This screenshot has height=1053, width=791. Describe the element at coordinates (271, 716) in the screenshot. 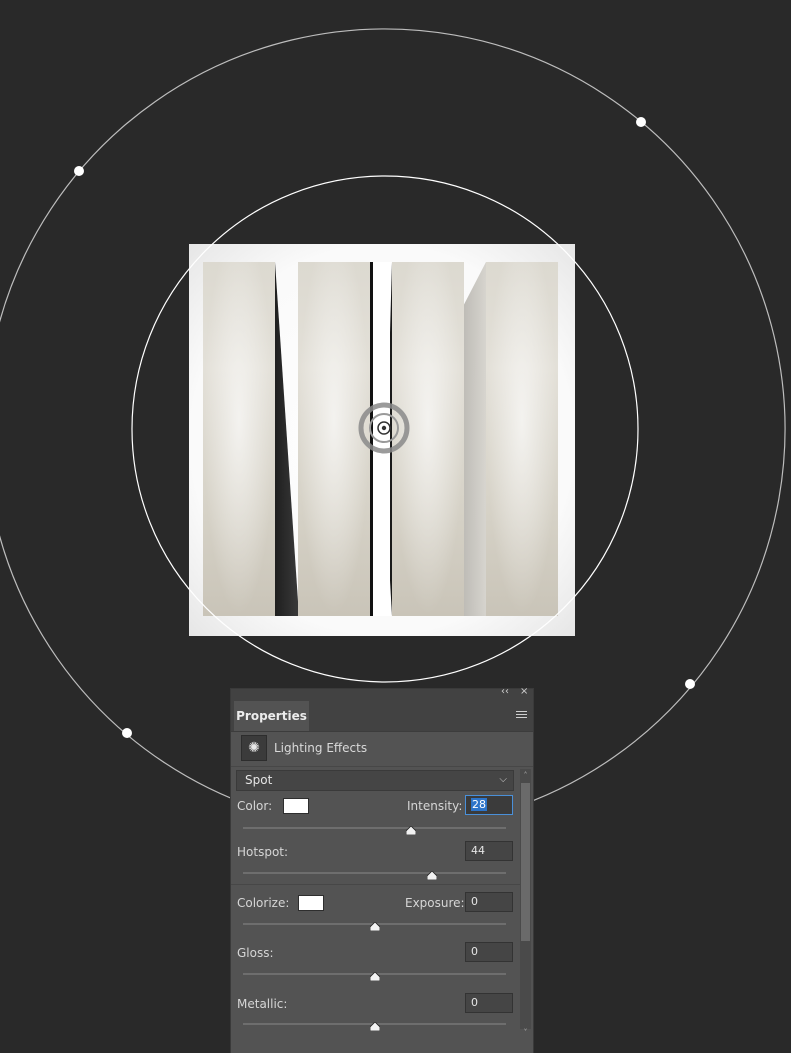

I see `tab-properties: Properties` at that location.